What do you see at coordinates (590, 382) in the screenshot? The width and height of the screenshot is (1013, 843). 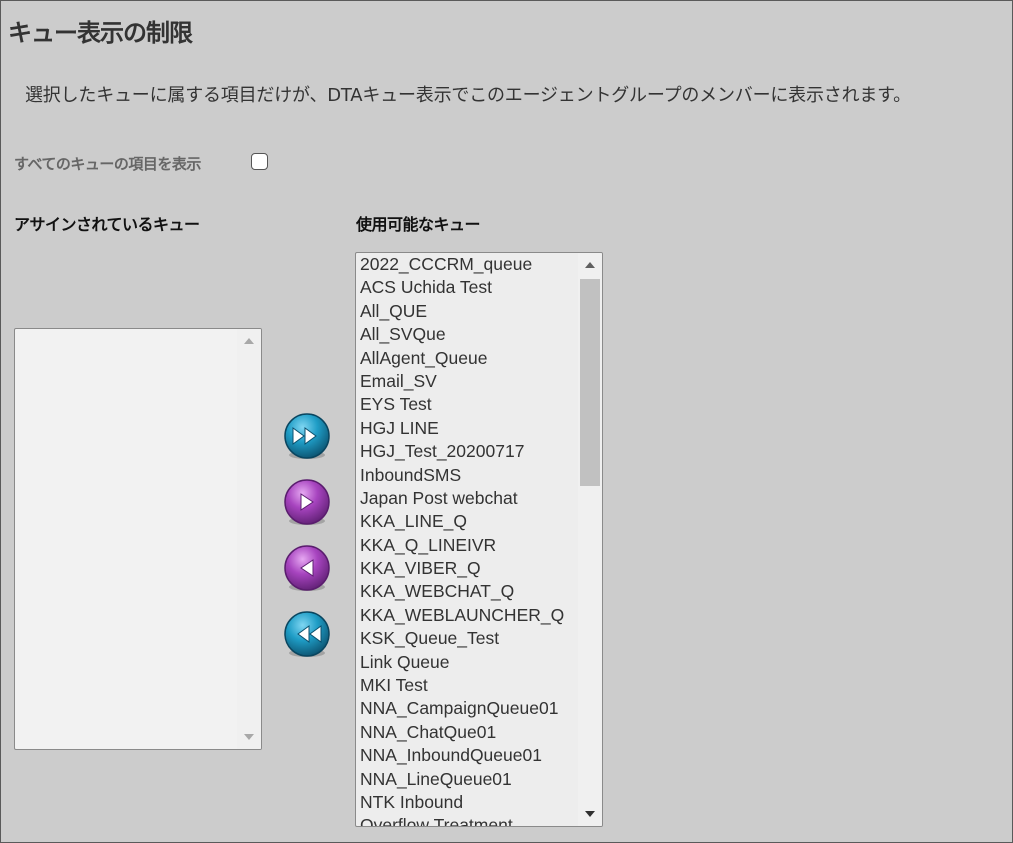 I see `scrollbar-thumb` at bounding box center [590, 382].